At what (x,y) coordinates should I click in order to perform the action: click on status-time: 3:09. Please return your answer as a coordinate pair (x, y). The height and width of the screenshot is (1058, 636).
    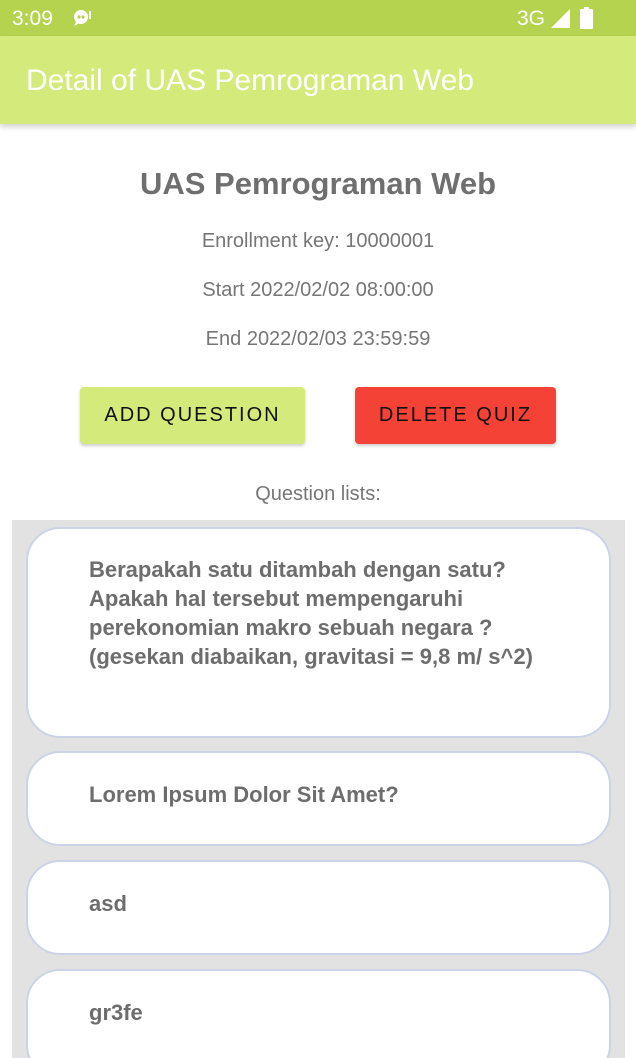
    Looking at the image, I should click on (32, 18).